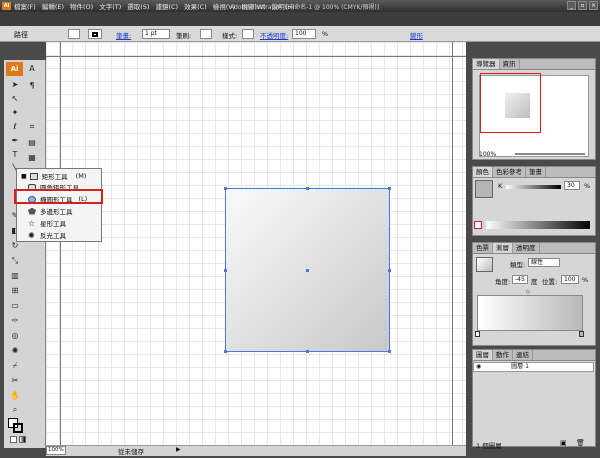 The width and height of the screenshot is (600, 458). Describe the element at coordinates (15, 140) in the screenshot. I see `pen-tool-icon: ✒` at that location.